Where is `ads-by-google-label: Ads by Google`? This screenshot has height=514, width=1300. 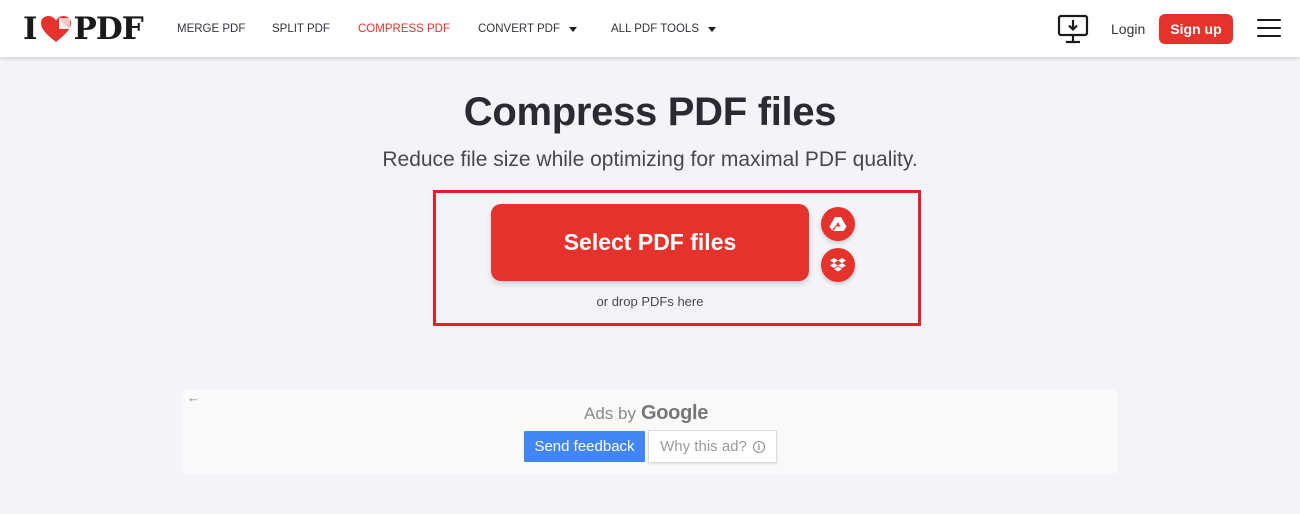
ads-by-google-label: Ads by Google is located at coordinates (646, 413).